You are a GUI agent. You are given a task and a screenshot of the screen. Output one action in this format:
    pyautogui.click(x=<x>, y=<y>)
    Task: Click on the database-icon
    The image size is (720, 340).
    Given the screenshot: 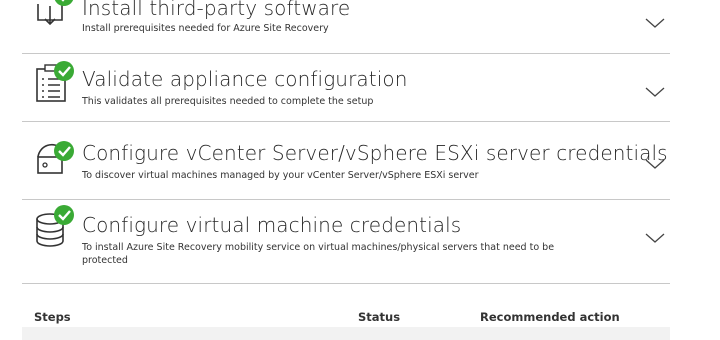 What is the action you would take?
    pyautogui.click(x=55, y=226)
    